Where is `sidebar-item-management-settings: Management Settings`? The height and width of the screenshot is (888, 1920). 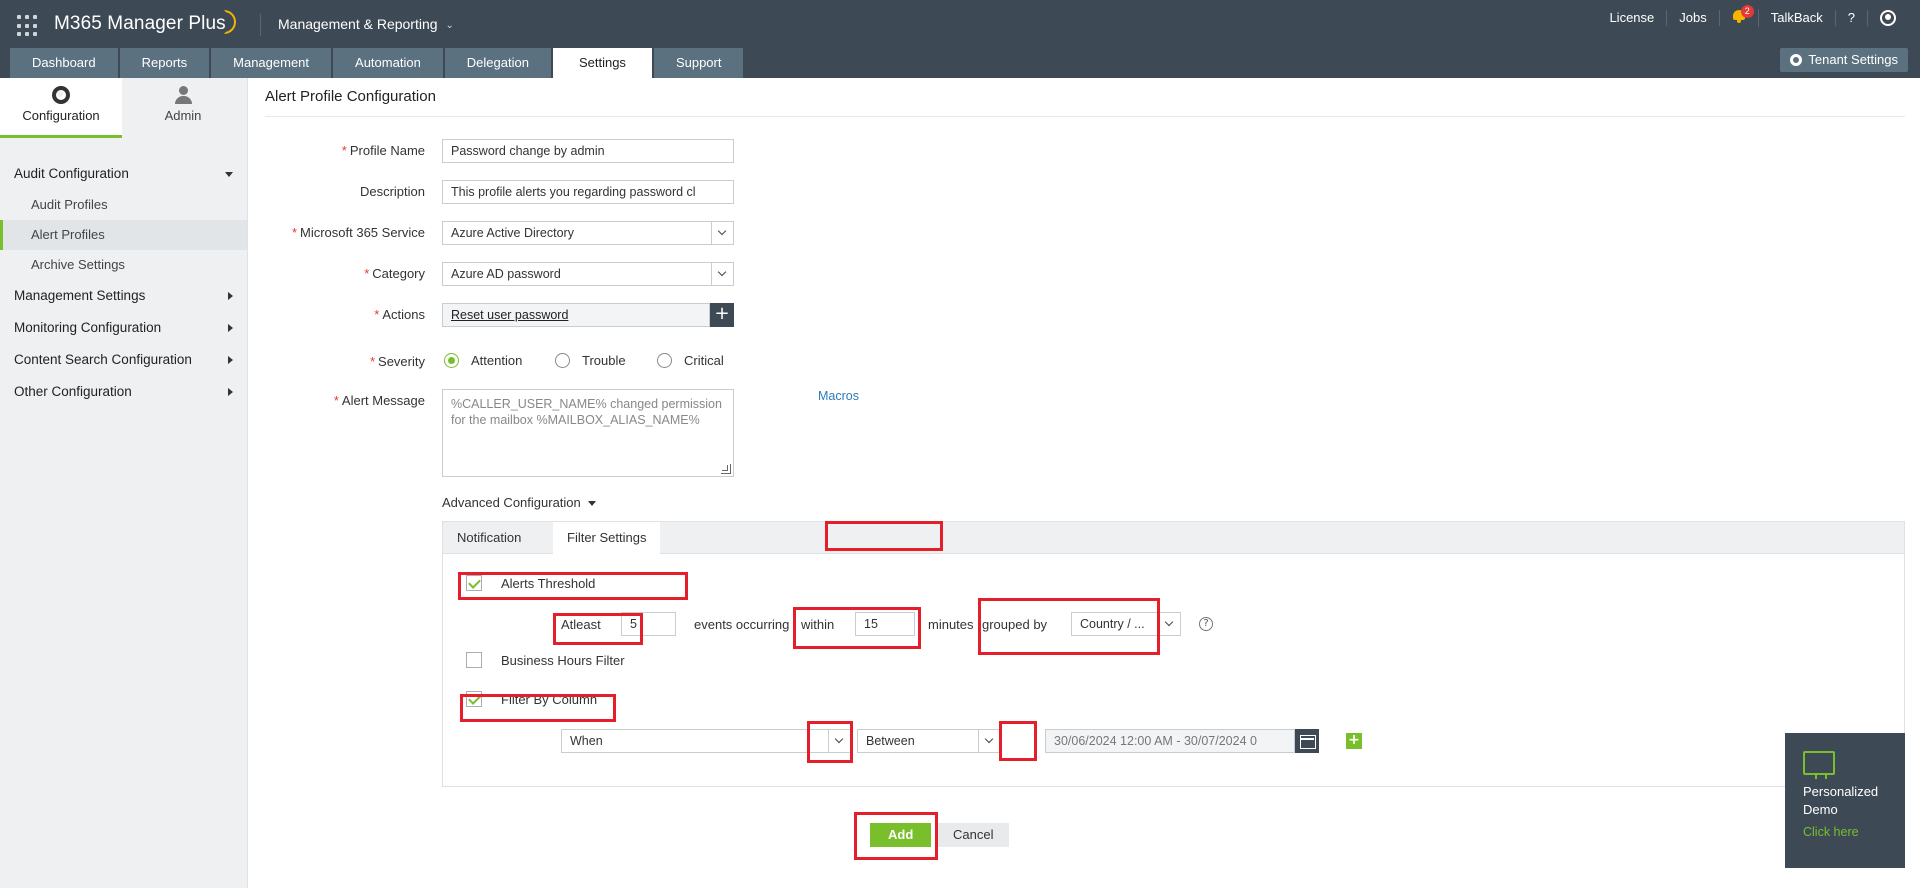 sidebar-item-management-settings: Management Settings is located at coordinates (123, 296).